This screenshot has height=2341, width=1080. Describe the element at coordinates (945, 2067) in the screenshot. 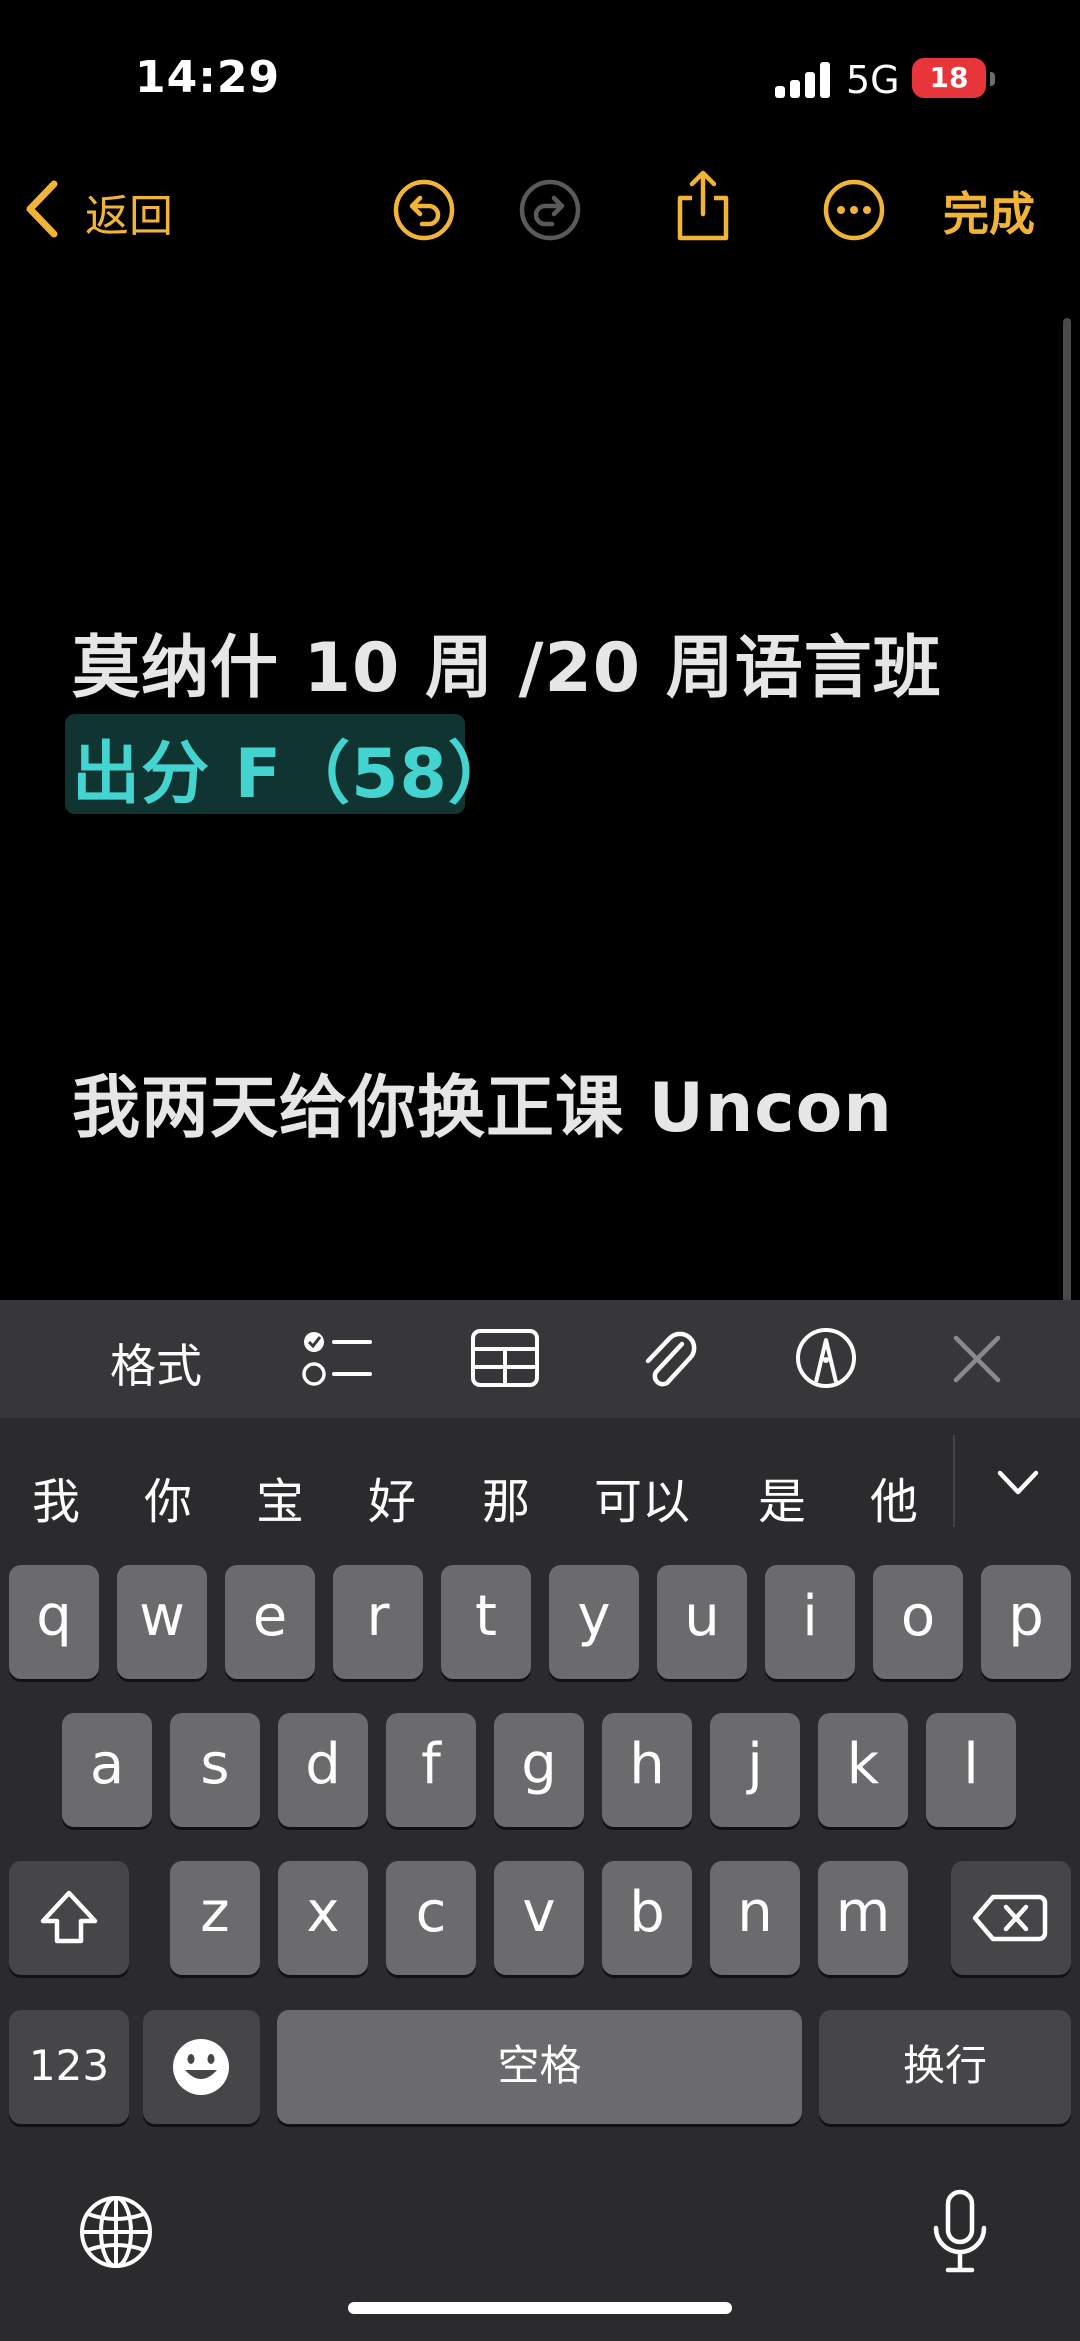

I see `return-key: 换行` at that location.